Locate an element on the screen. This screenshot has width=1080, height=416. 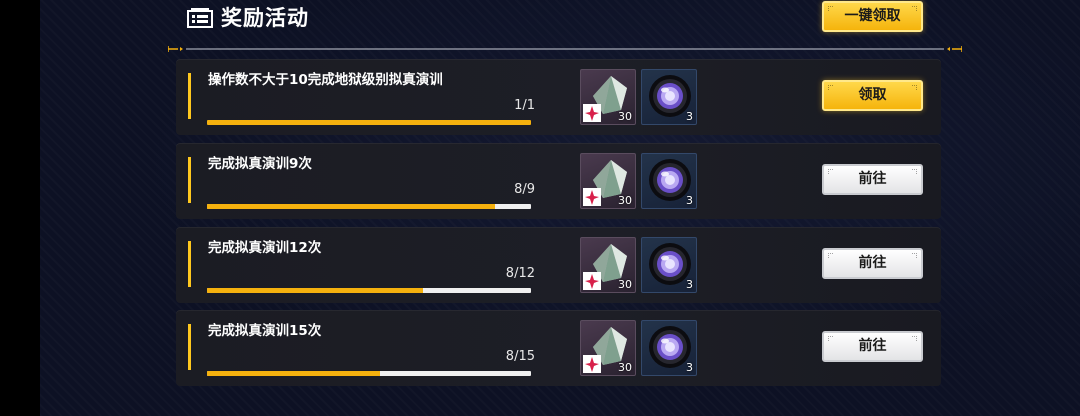
claim-all-button: 一键领取 is located at coordinates (872, 16).